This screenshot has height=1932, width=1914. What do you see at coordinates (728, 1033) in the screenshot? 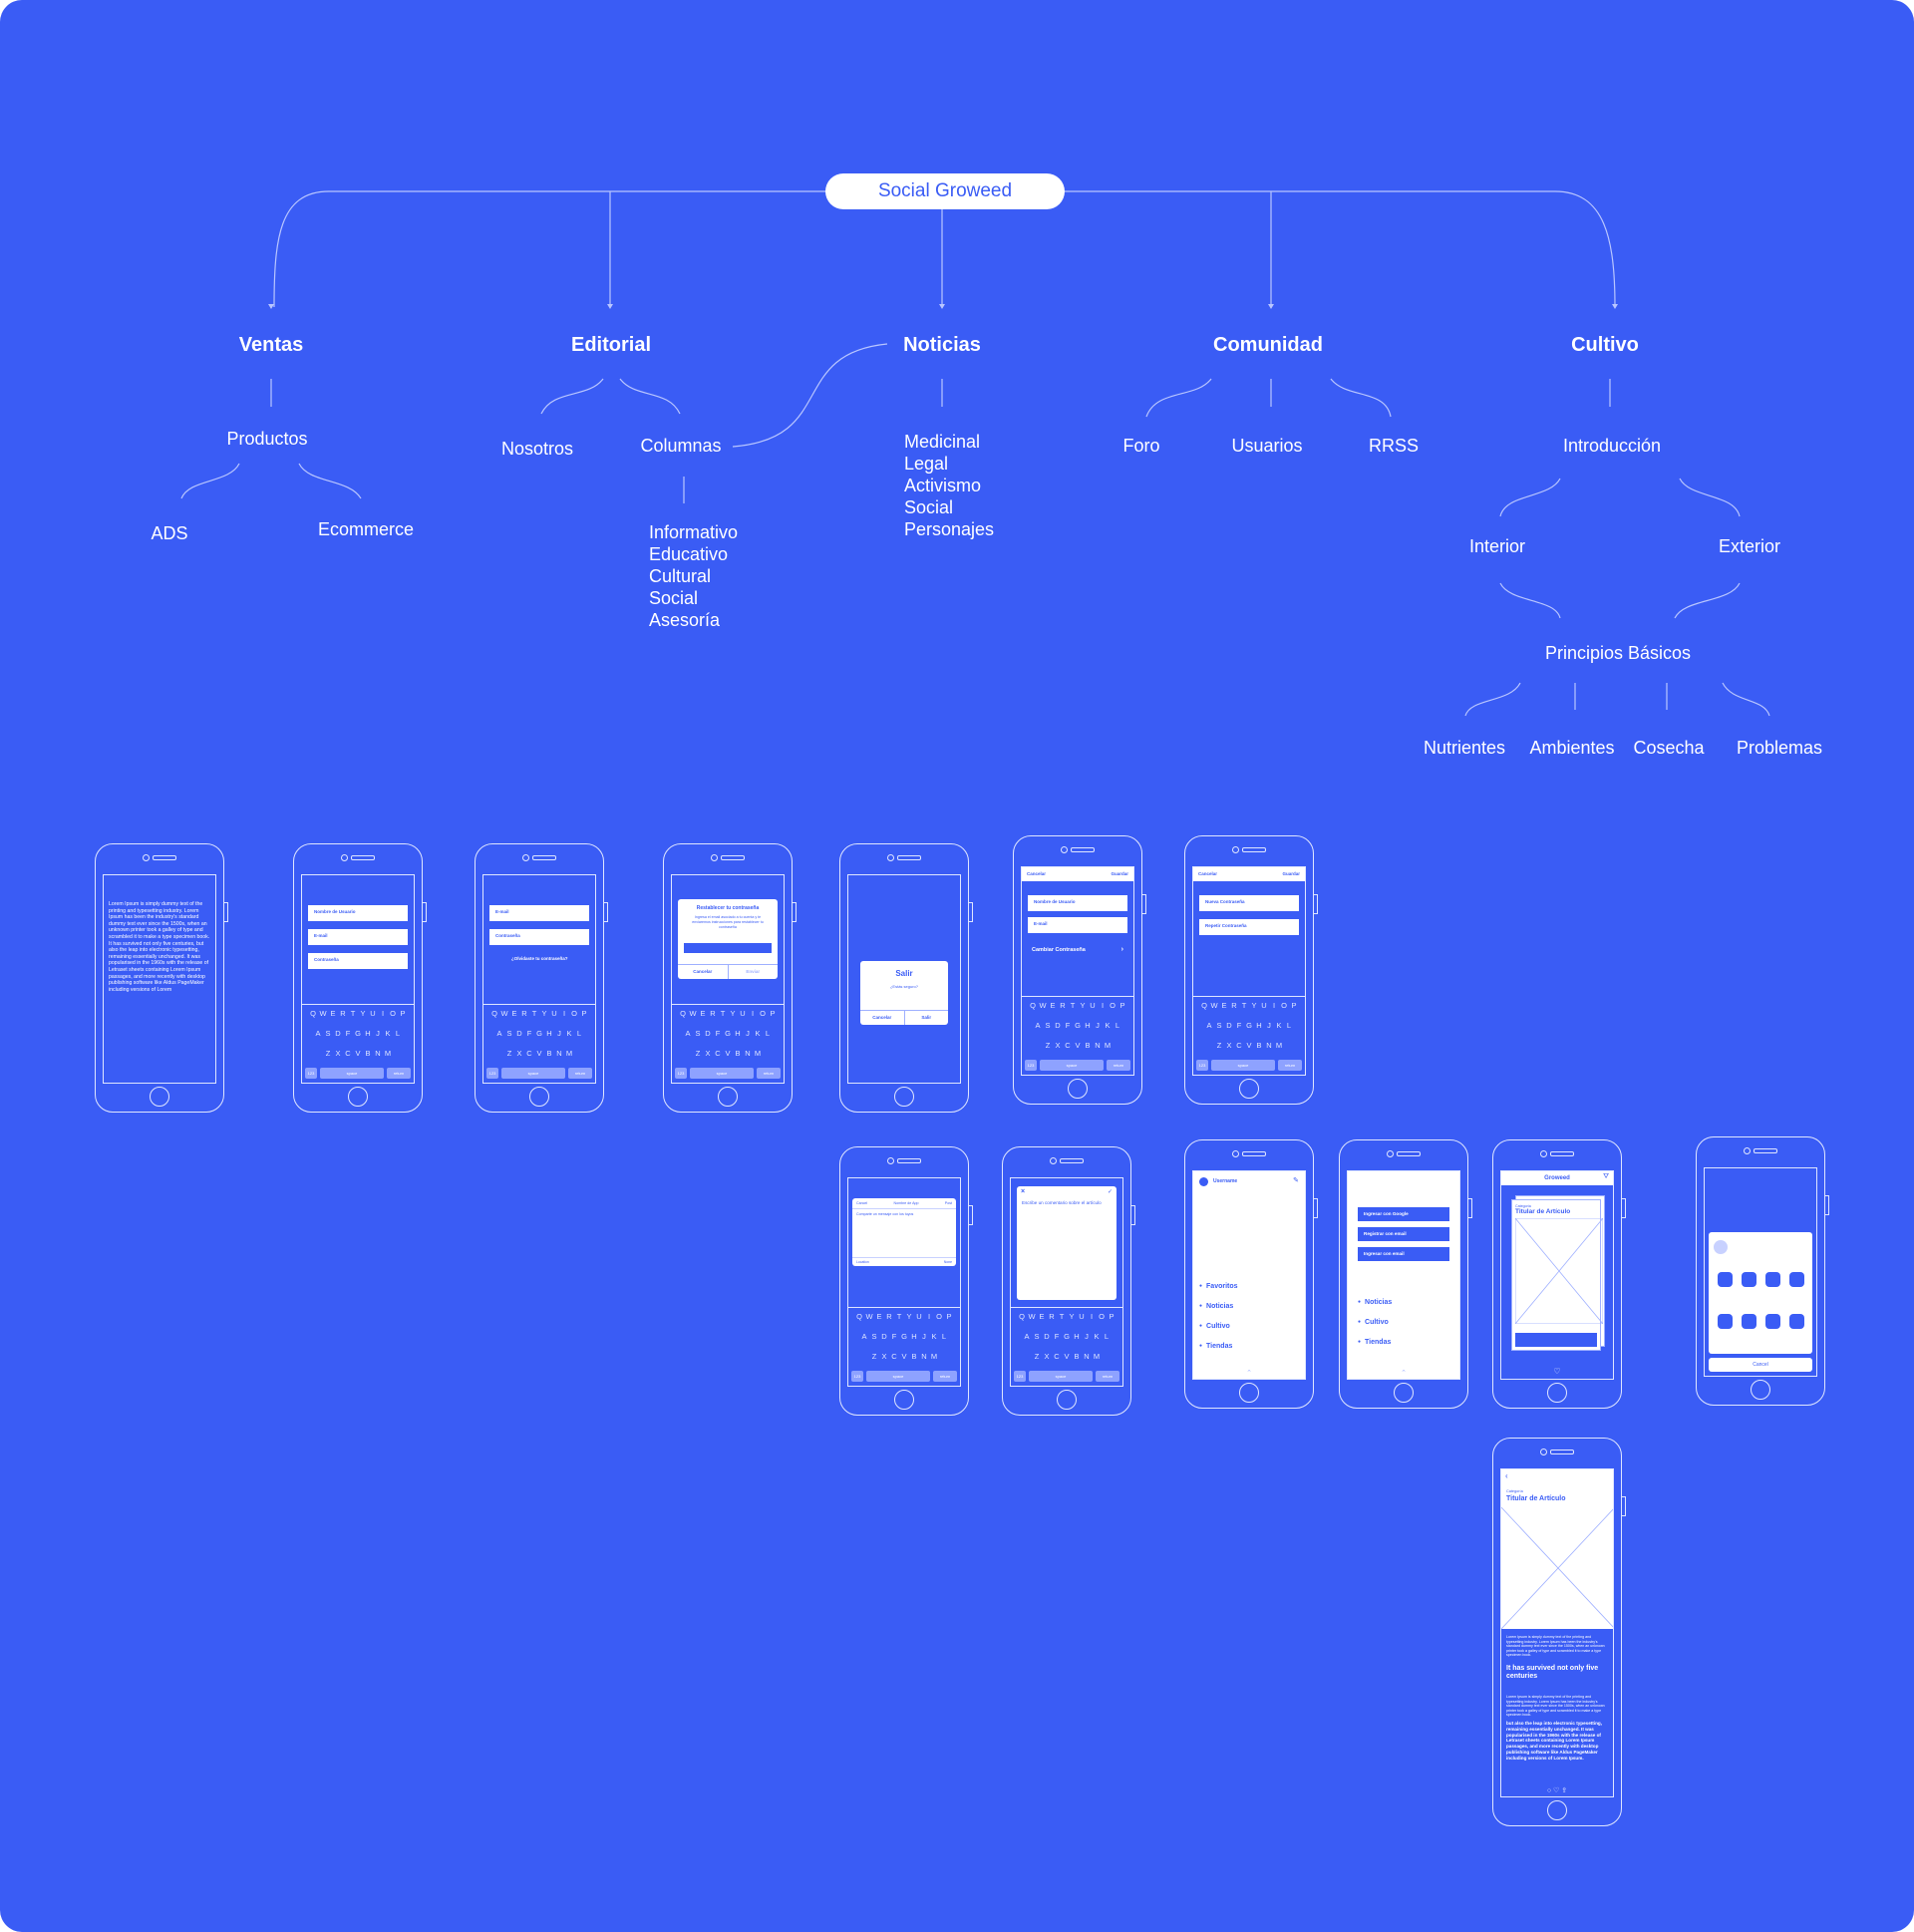
I see `key: G` at bounding box center [728, 1033].